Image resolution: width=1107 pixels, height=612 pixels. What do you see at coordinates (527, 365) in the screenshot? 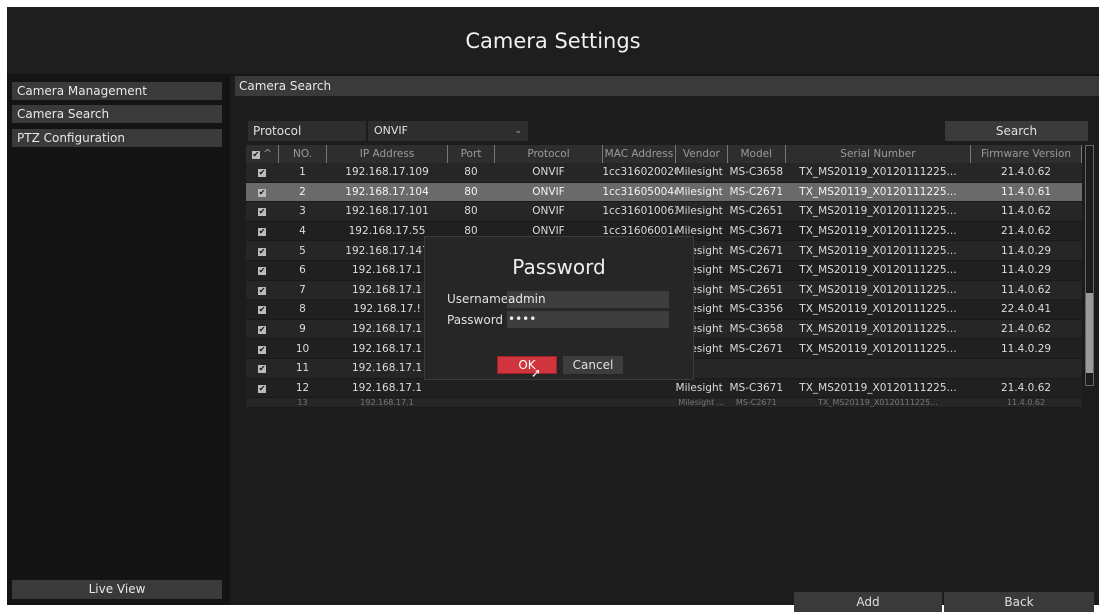
I see `ok-button: OK` at bounding box center [527, 365].